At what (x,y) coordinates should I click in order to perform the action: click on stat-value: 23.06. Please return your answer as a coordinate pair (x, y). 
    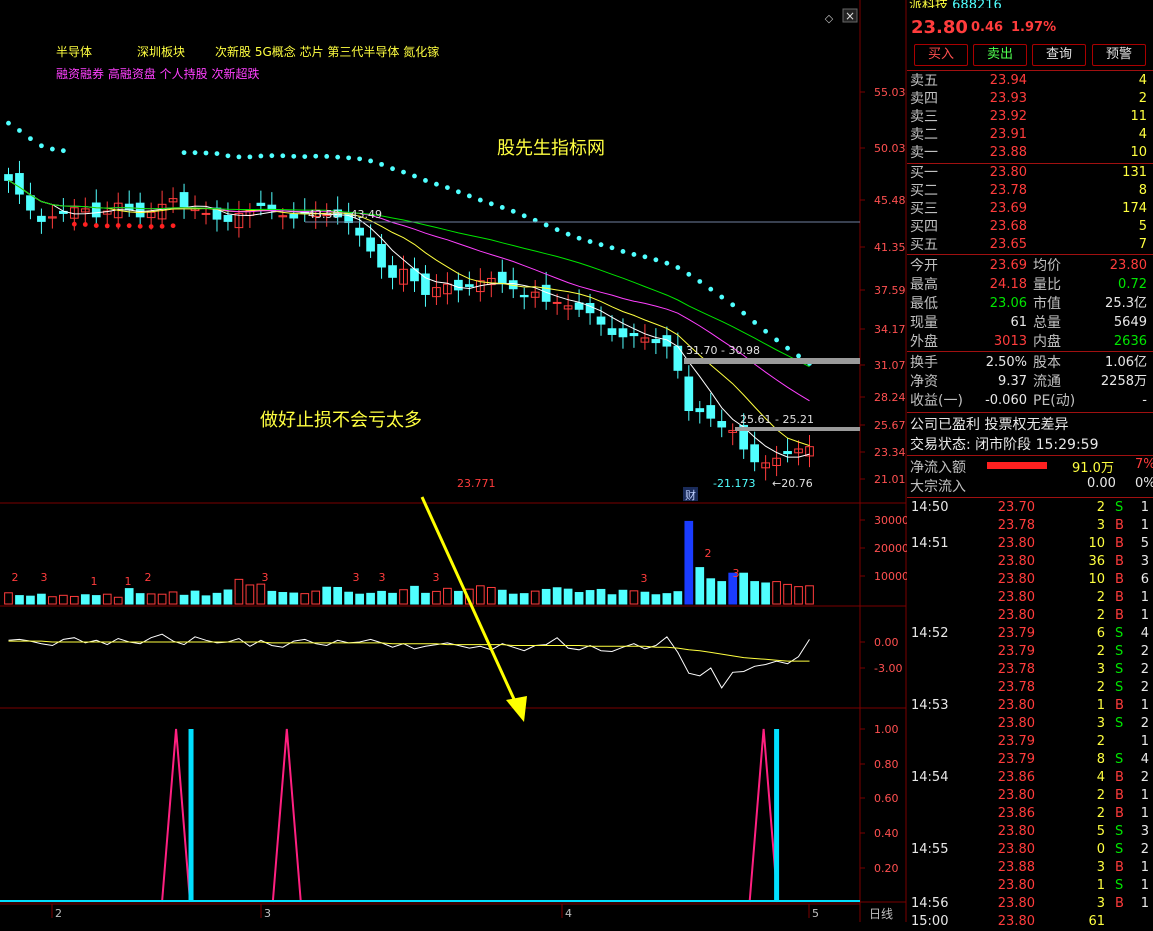
    Looking at the image, I should click on (1008, 303).